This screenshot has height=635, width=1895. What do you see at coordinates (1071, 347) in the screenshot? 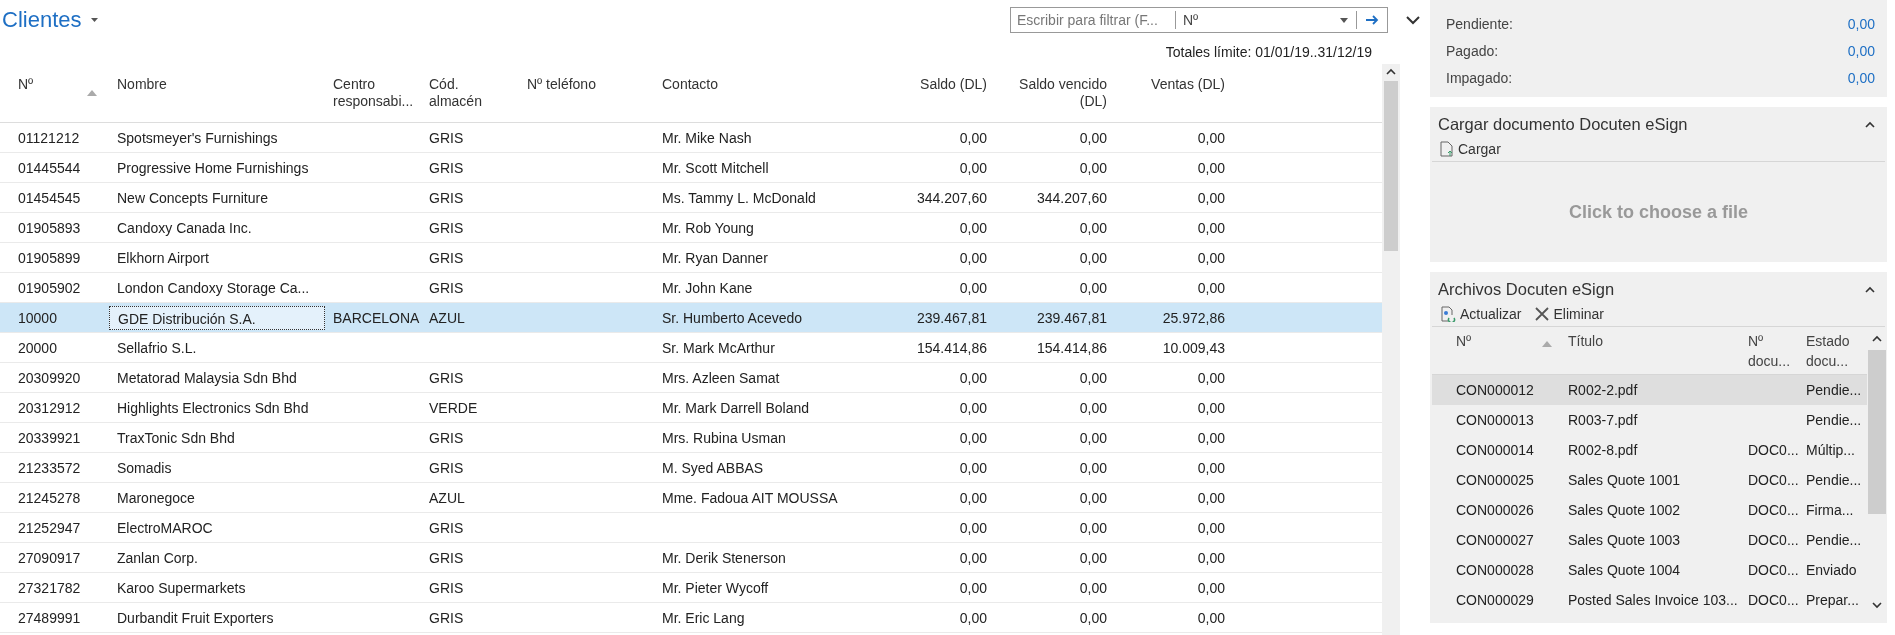
I see `table-cell-text: 154.414,86` at bounding box center [1071, 347].